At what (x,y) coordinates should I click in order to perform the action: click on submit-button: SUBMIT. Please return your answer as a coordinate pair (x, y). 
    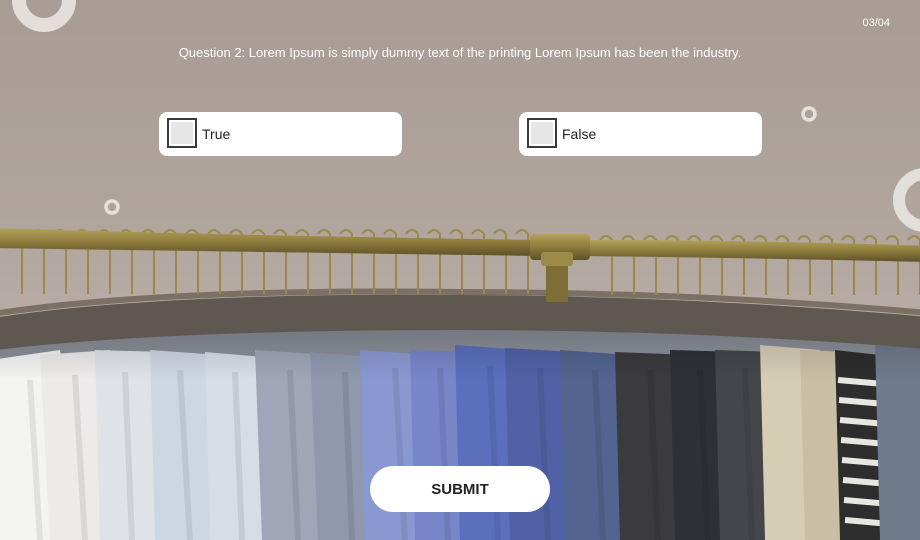
    Looking at the image, I should click on (460, 489).